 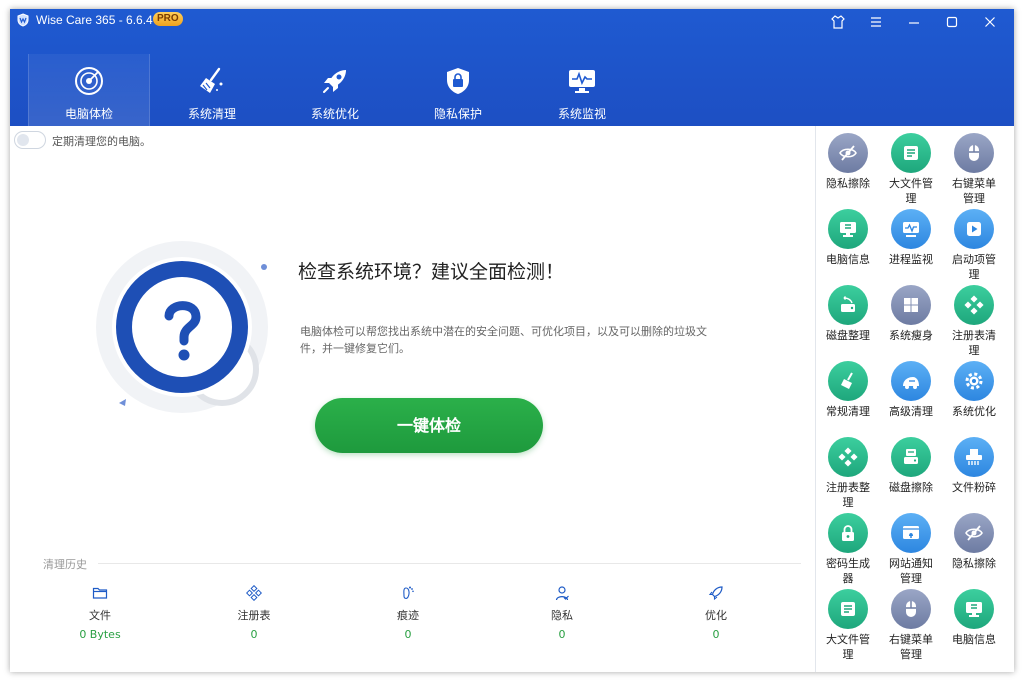 What do you see at coordinates (848, 335) in the screenshot?
I see `tool-label: 磁盘整理` at bounding box center [848, 335].